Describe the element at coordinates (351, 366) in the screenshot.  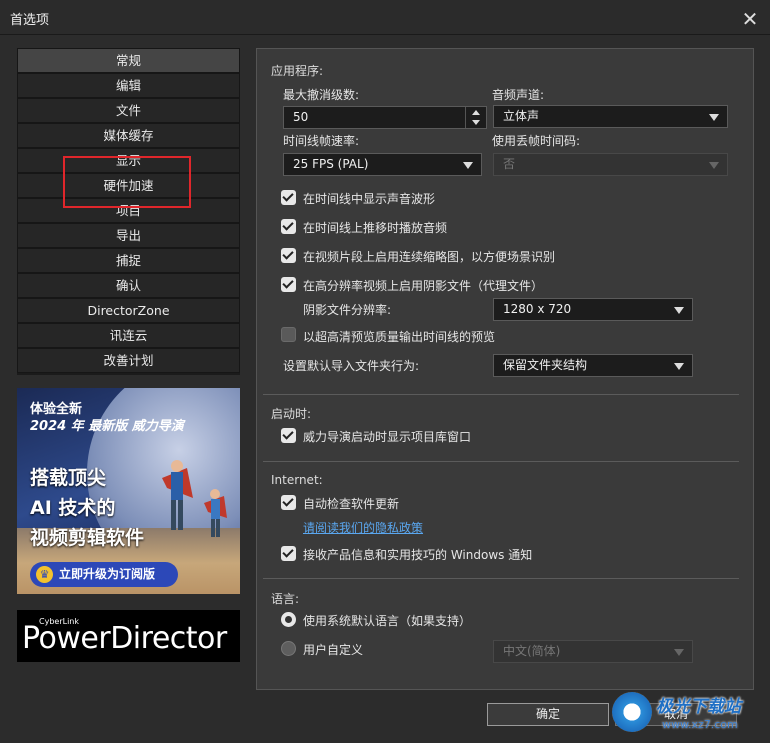
I see `import-behavior-label: 设置默认导入文件夹行为:` at that location.